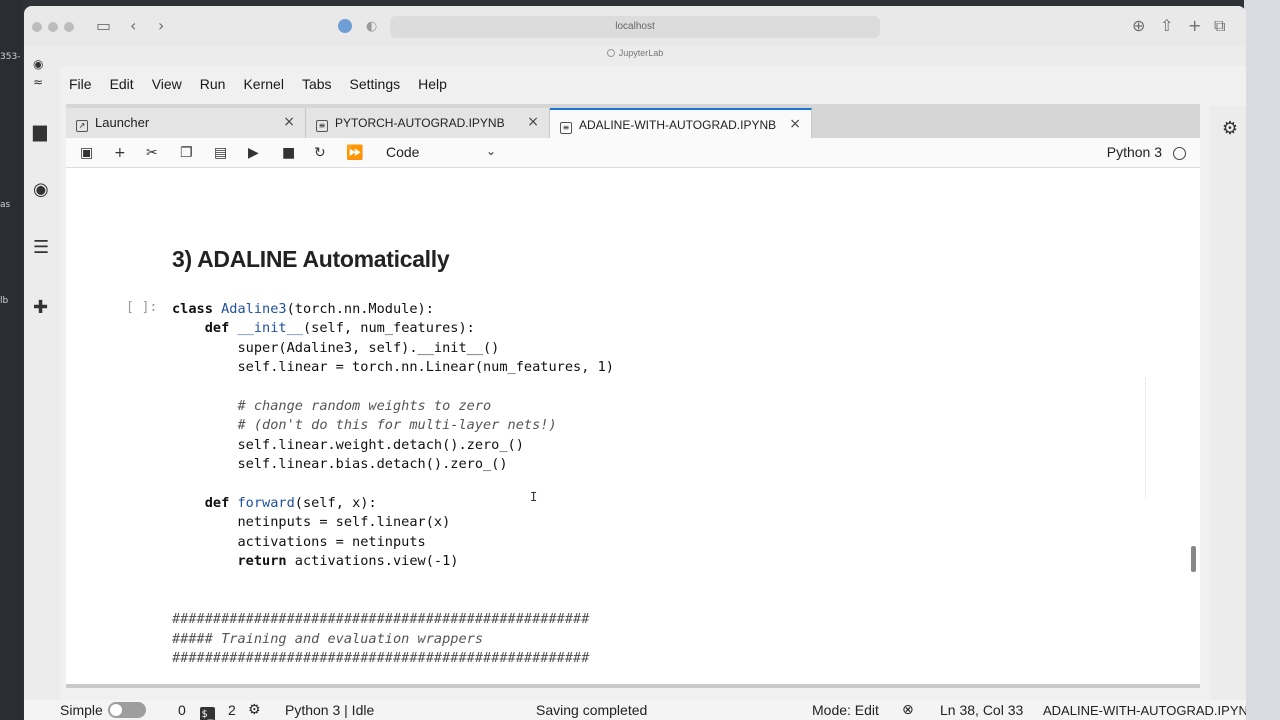 The image size is (1280, 720). I want to click on code-token: return, so click(262, 561).